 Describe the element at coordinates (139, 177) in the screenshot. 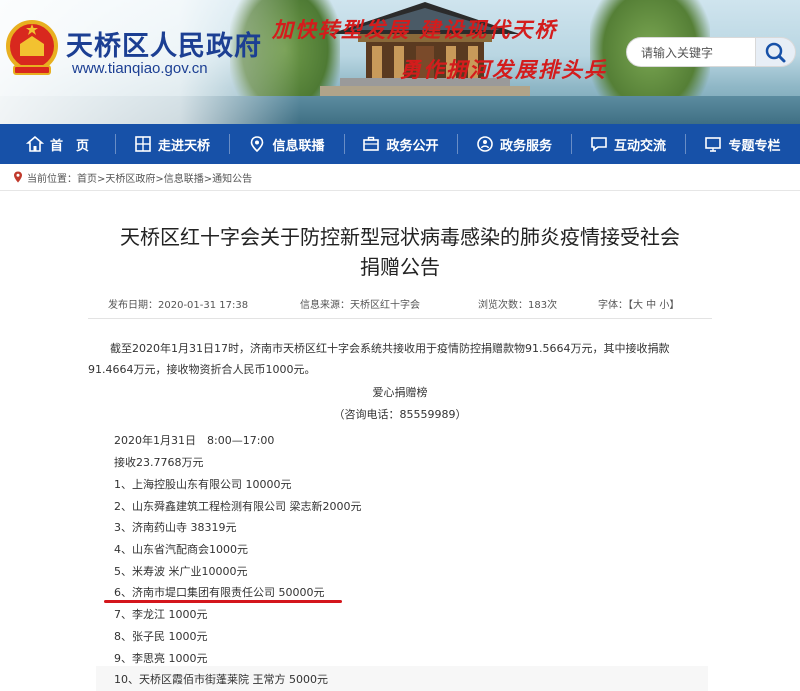

I see `breadcrumb-text: 当前位置：首页>天桥区政府>信息联播>通知公告` at that location.